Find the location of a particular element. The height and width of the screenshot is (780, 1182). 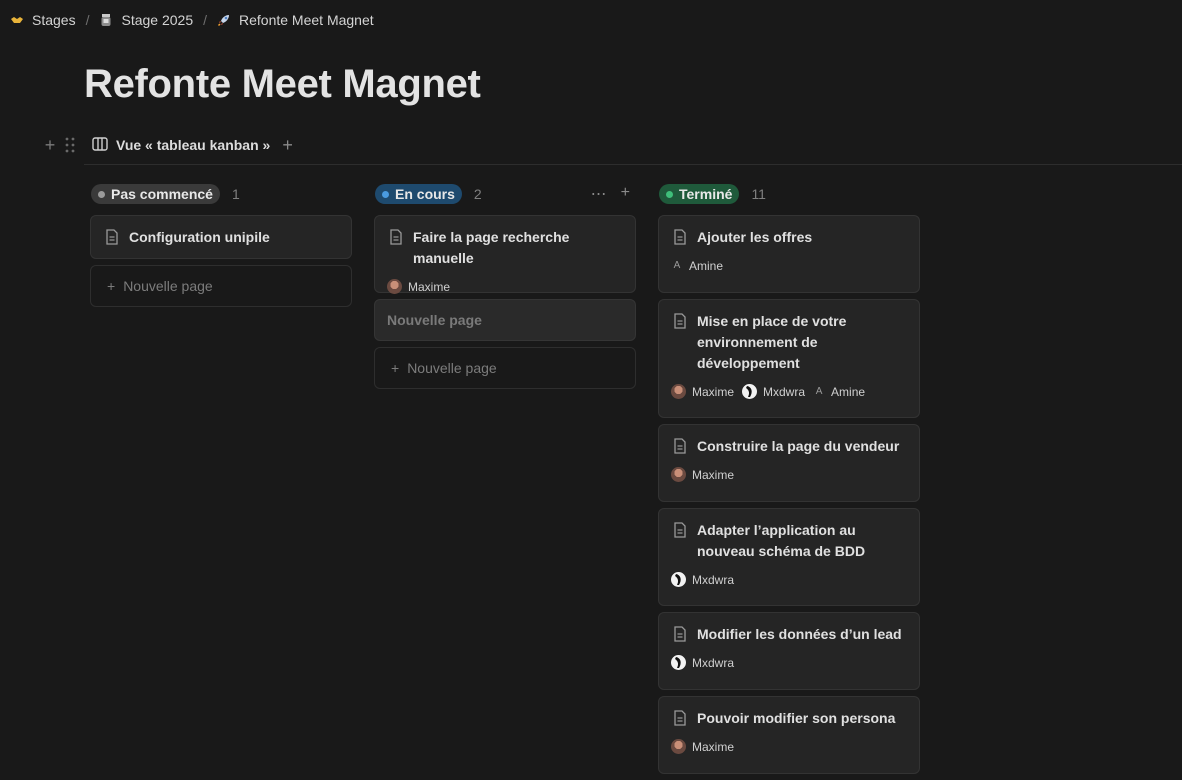

column-header: Terminé 11 is located at coordinates (789, 194).